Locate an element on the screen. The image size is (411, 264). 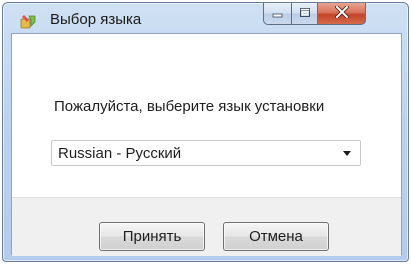
window-title: Выбор языка is located at coordinates (96, 19).